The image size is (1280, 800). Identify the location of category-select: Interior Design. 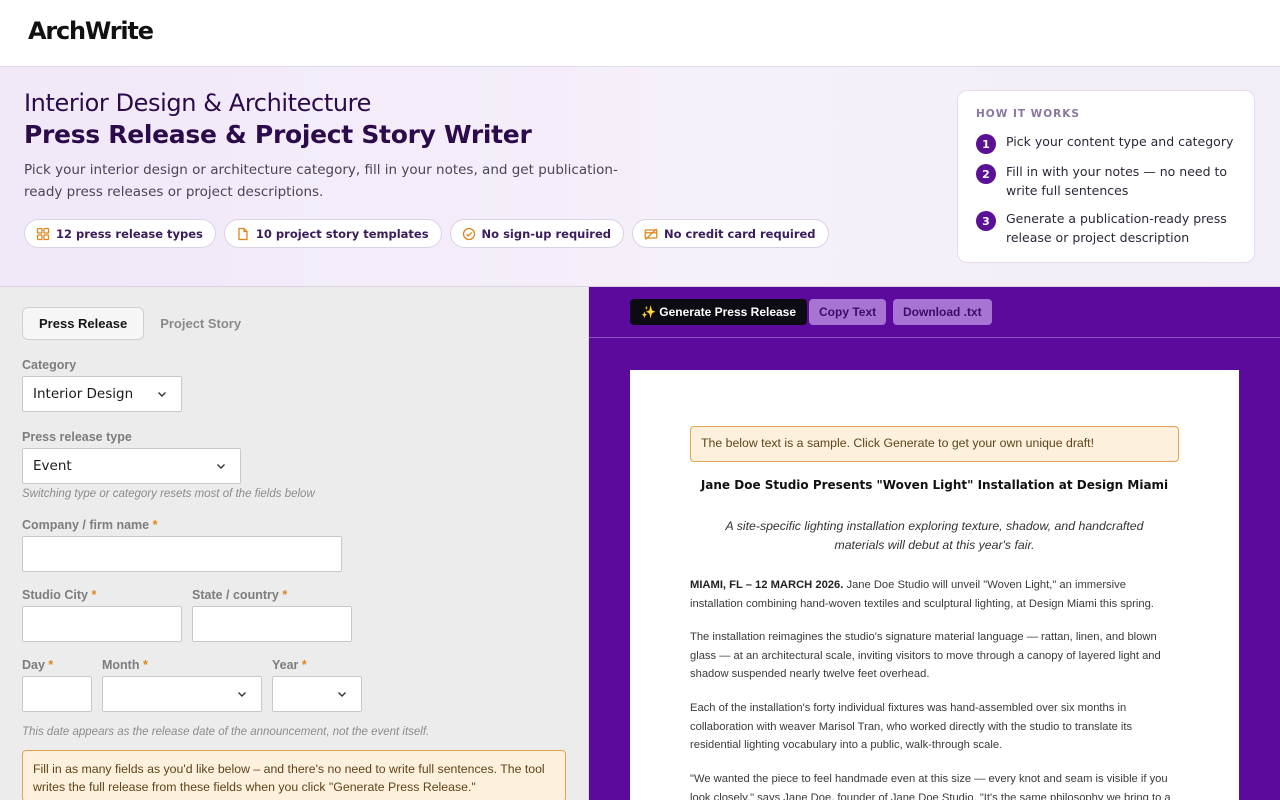
(102, 394).